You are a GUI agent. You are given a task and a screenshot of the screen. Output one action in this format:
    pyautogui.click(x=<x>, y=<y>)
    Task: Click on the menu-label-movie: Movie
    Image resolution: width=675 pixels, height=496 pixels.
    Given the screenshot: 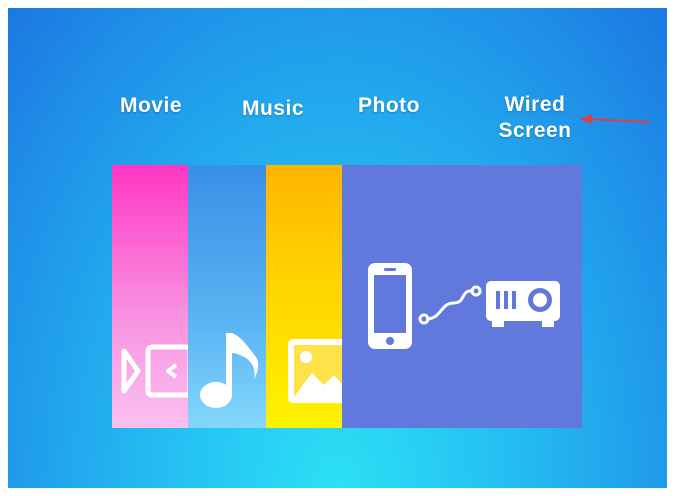 What is the action you would take?
    pyautogui.click(x=151, y=106)
    